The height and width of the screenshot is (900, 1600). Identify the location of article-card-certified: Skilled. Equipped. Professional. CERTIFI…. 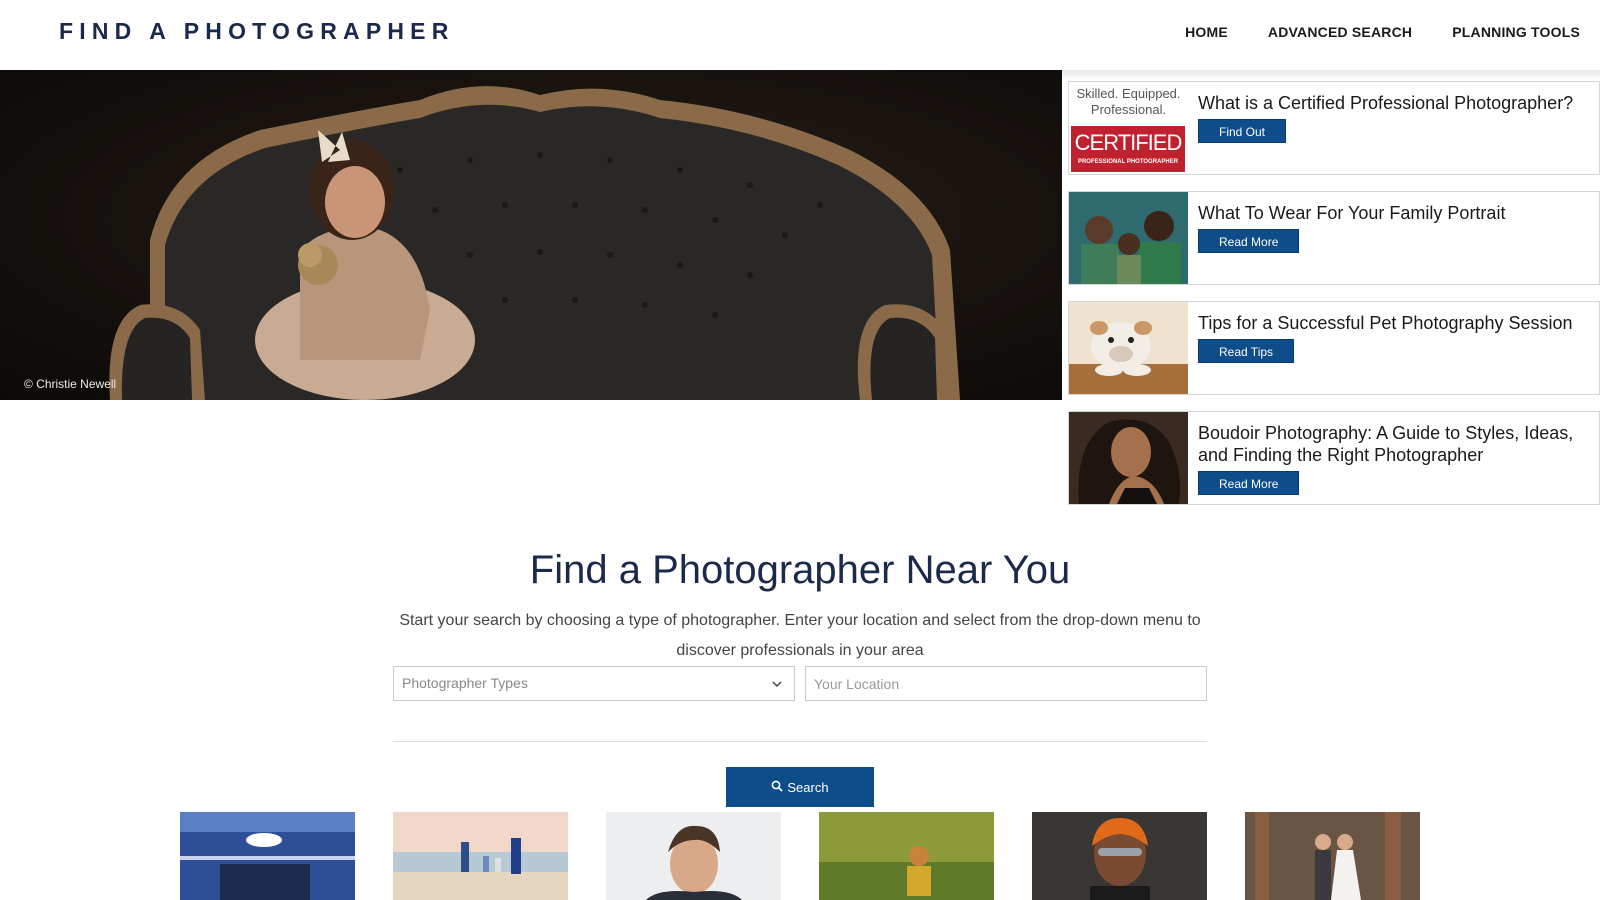
(1334, 128).